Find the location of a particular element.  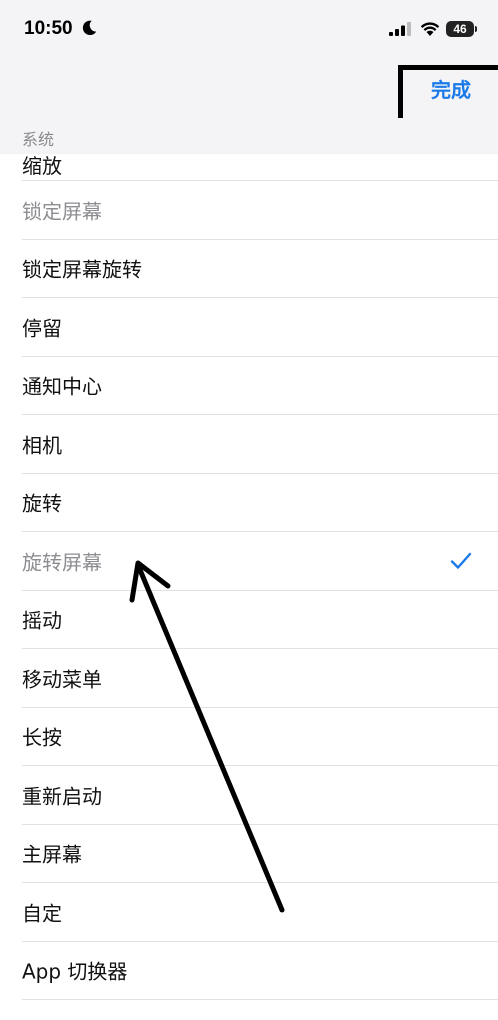

list-item-selected: 旋转屏幕 is located at coordinates (260, 561).